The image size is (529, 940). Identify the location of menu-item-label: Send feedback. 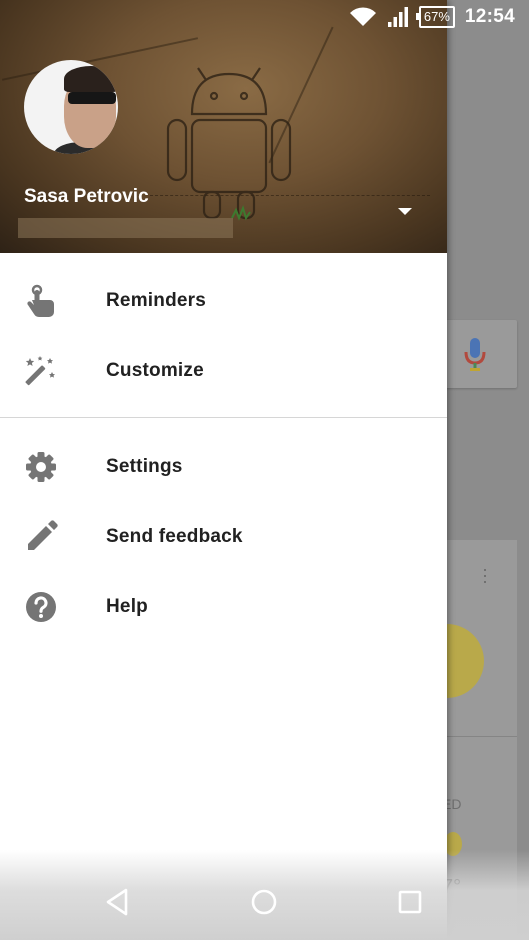
(174, 536).